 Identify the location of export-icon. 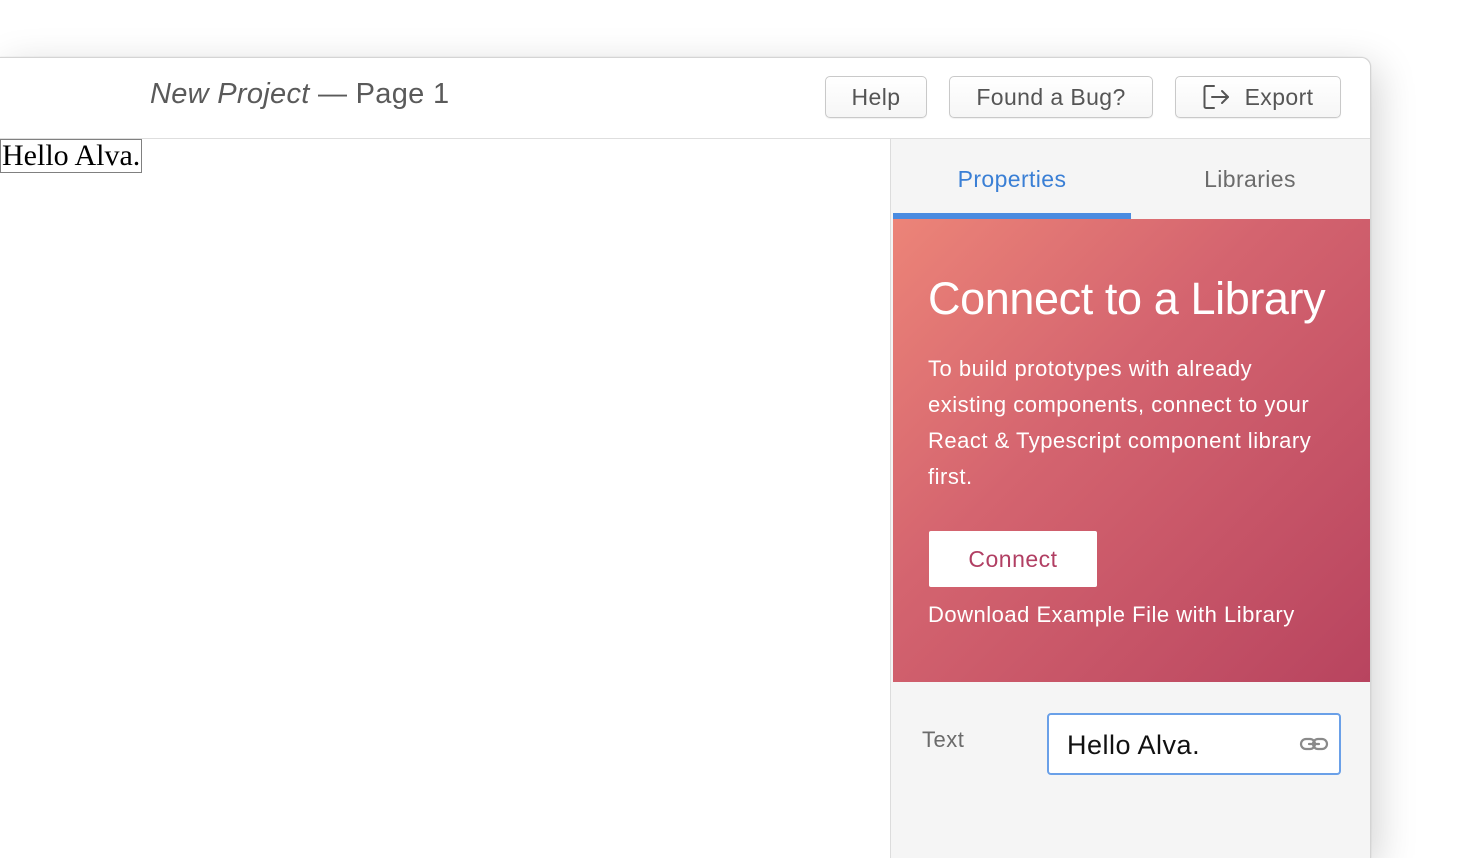
(1216, 97).